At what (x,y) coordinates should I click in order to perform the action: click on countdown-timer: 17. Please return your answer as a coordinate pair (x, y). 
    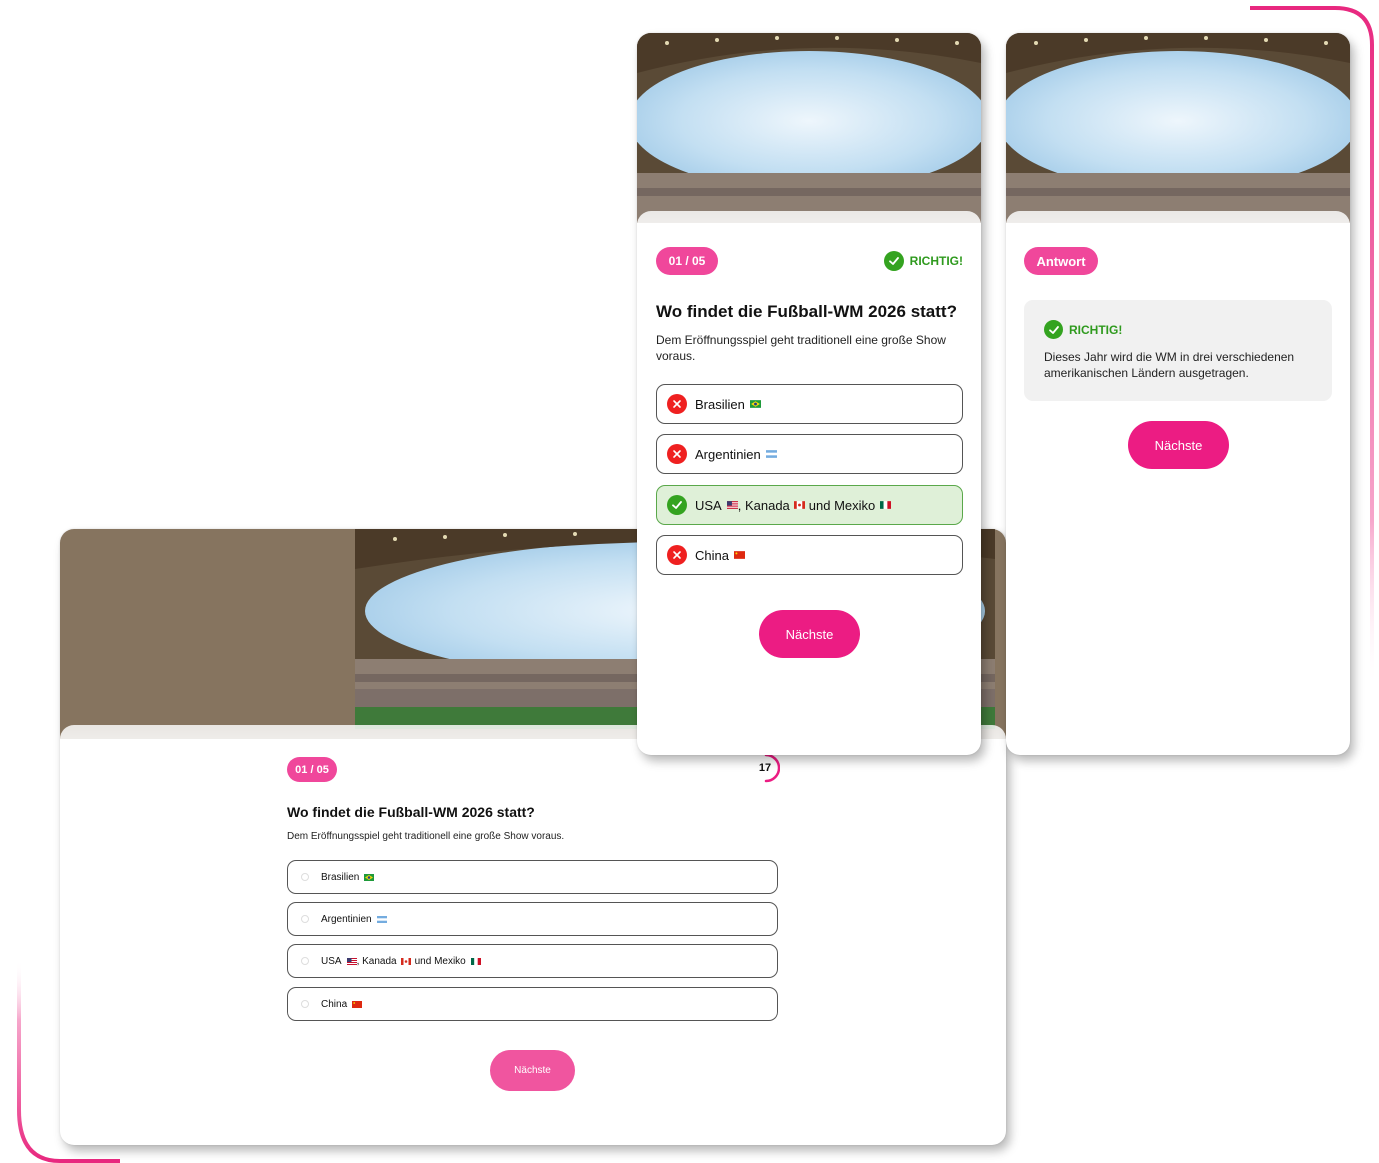
    Looking at the image, I should click on (765, 768).